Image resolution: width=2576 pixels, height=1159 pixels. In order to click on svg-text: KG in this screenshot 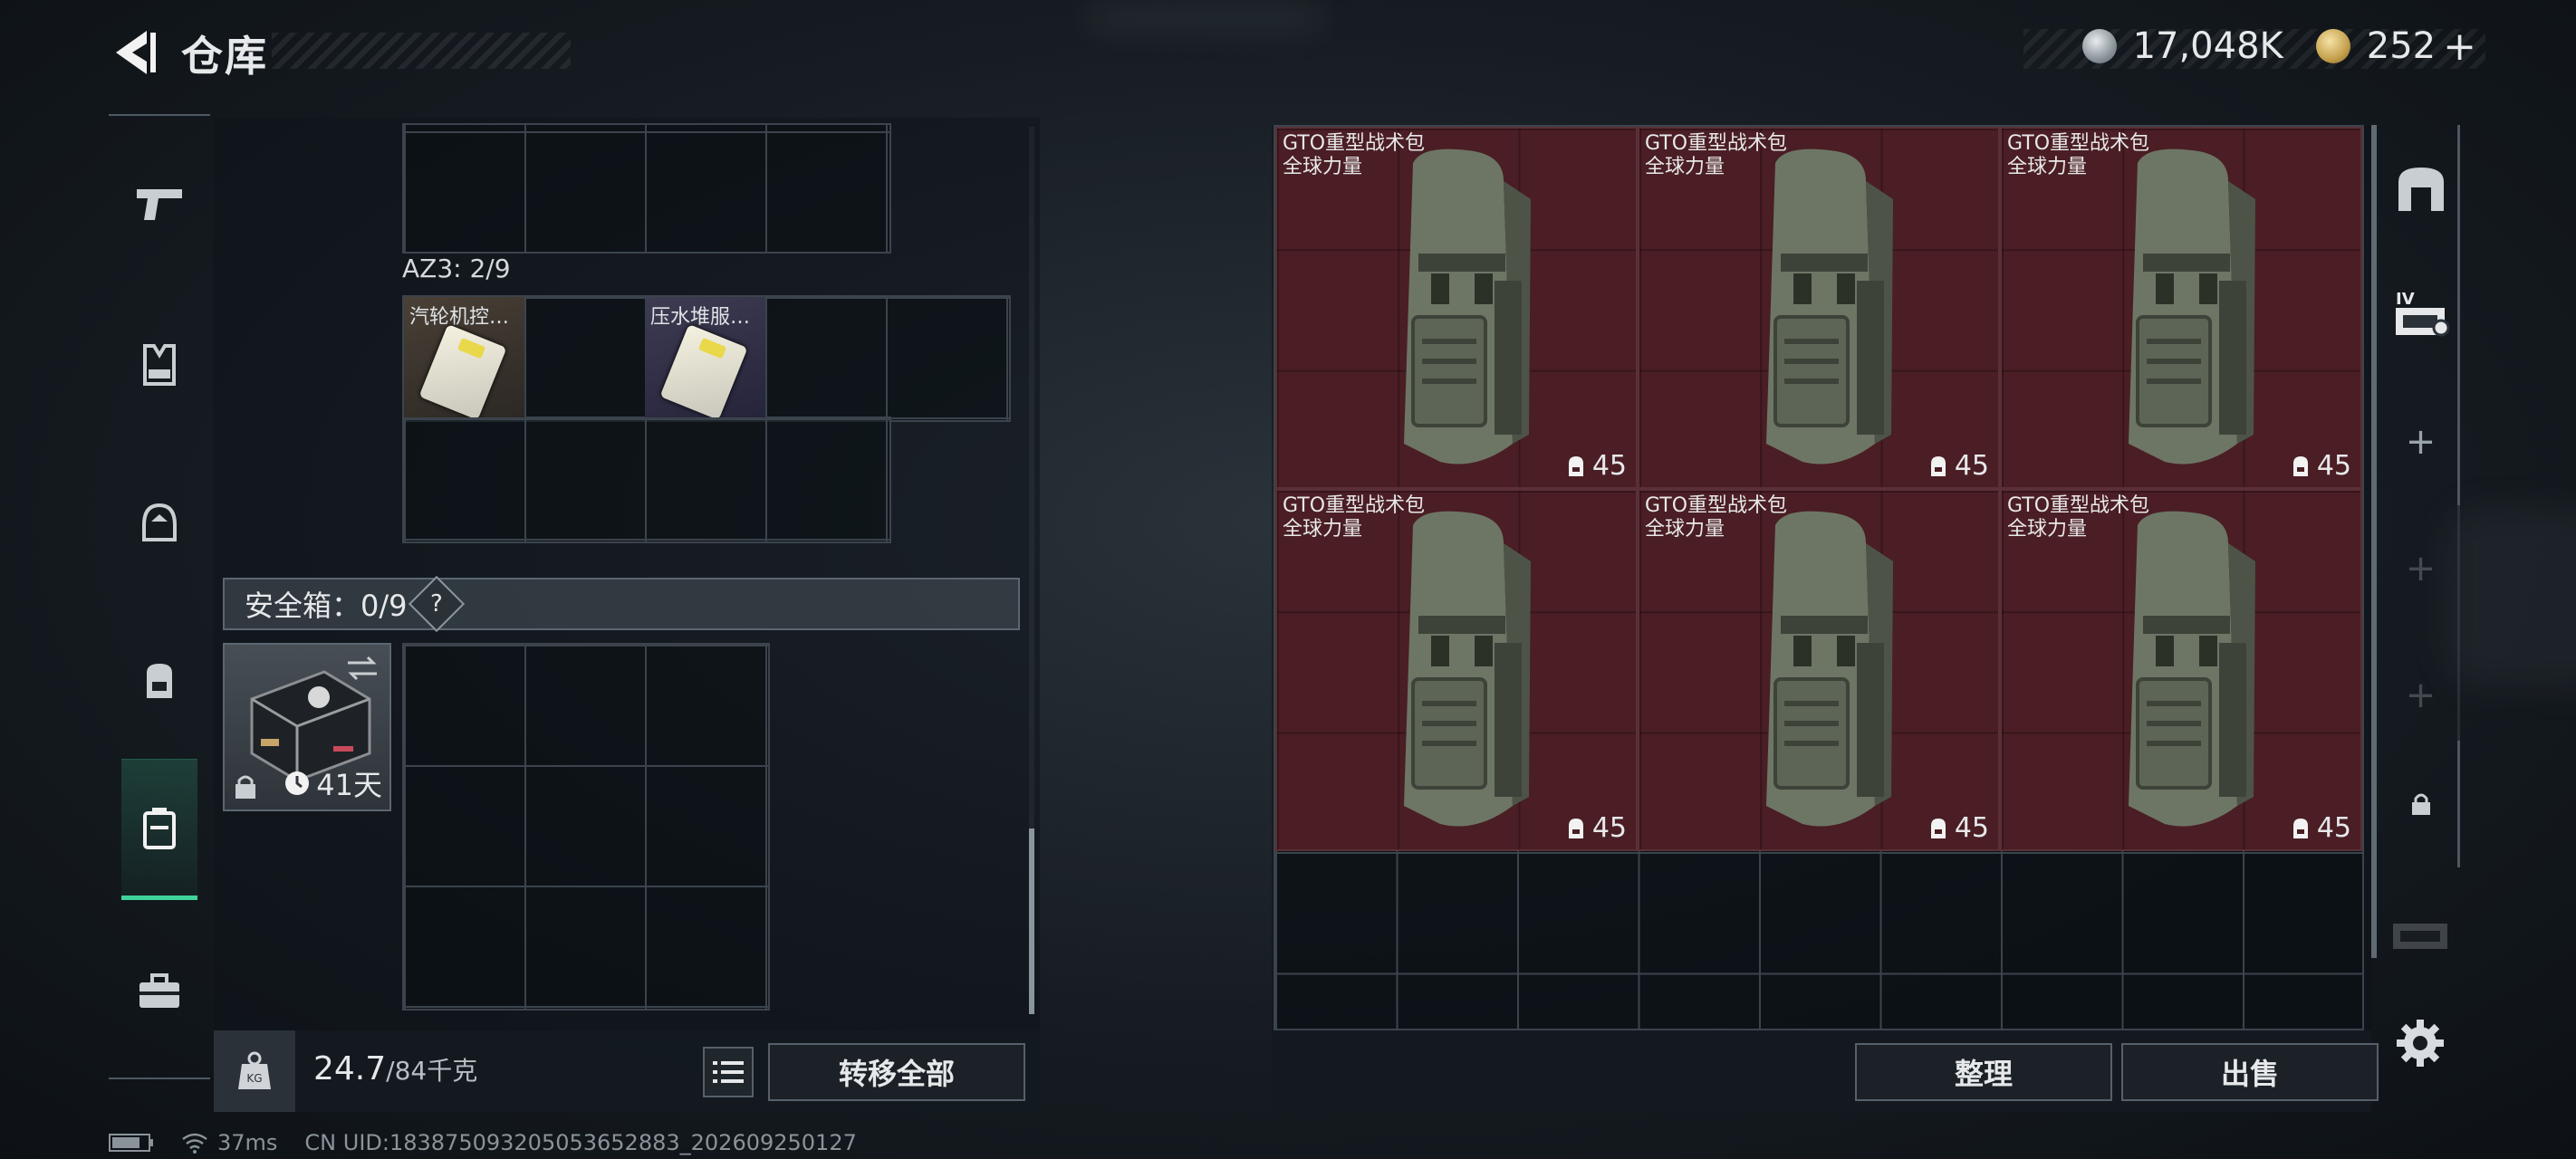, I will do `click(254, 1079)`.